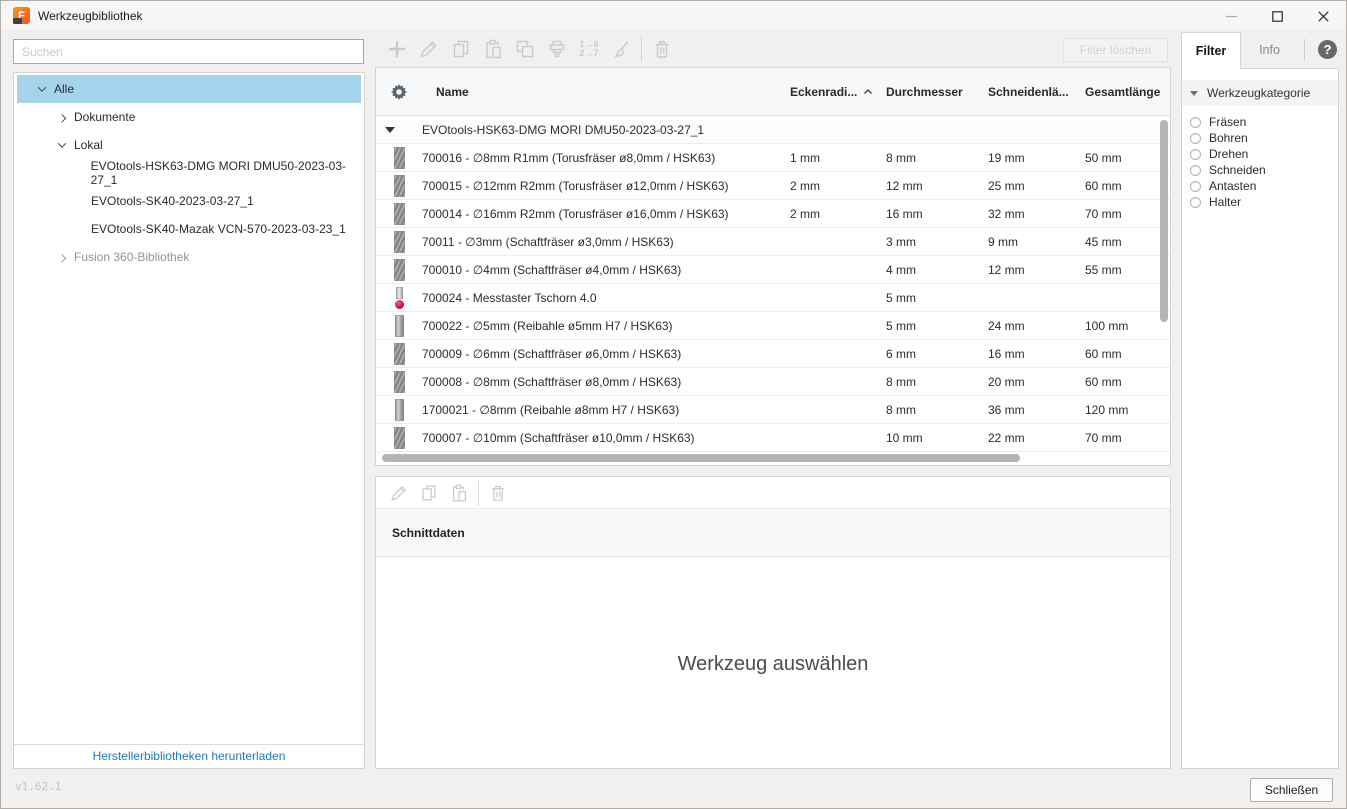 This screenshot has width=1347, height=809. Describe the element at coordinates (557, 49) in the screenshot. I see `new-holder-button` at that location.